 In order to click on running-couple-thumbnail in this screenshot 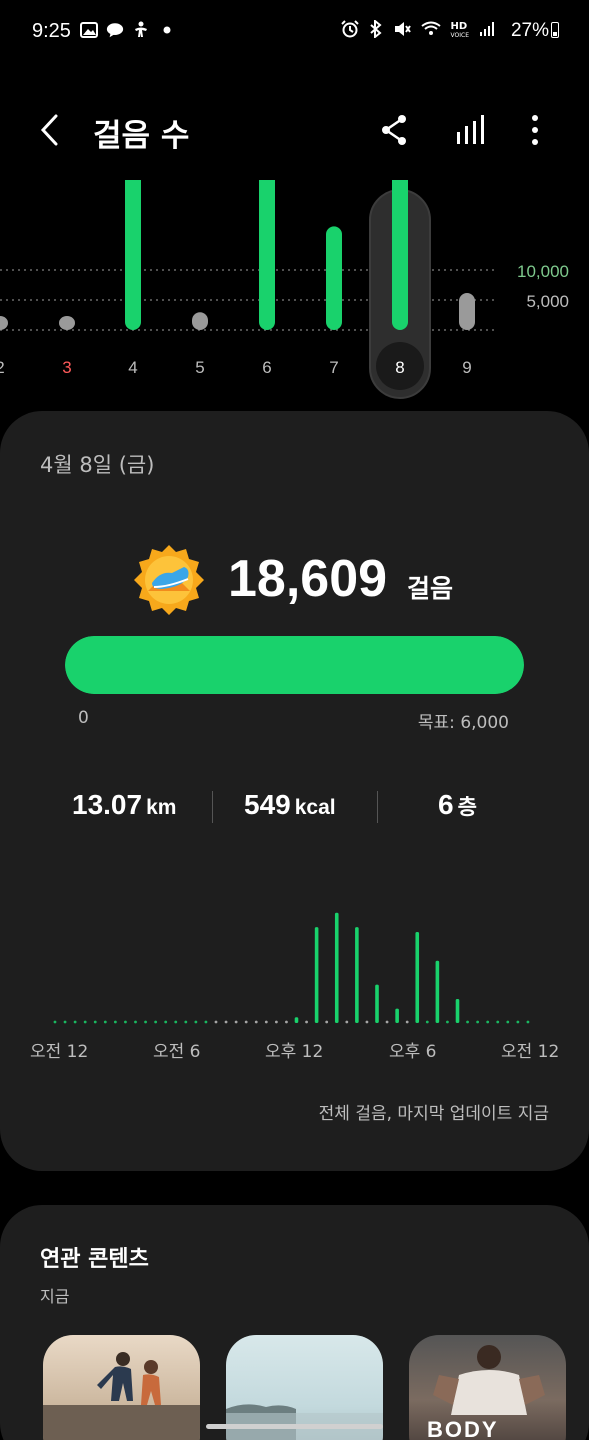, I will do `click(121, 1387)`.